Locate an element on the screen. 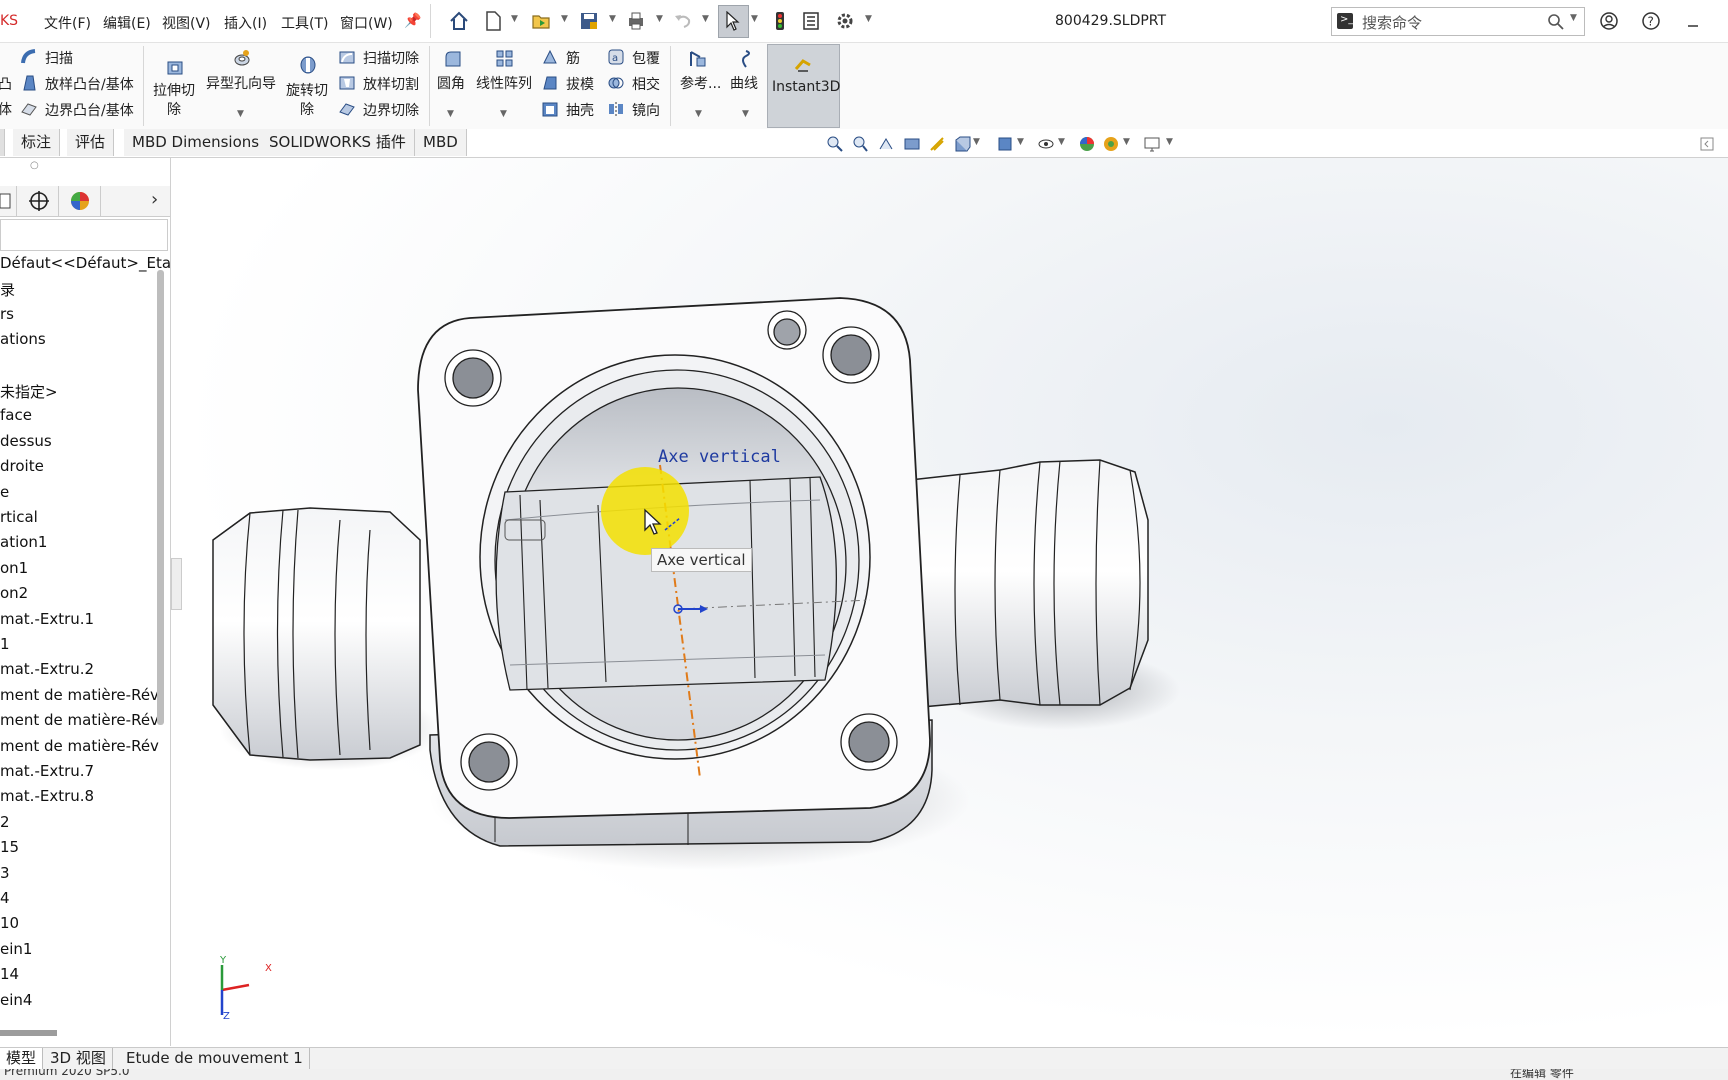 This screenshot has width=1728, height=1080. tab-solidworks-addins: SOLIDWORKS 插件 is located at coordinates (338, 142).